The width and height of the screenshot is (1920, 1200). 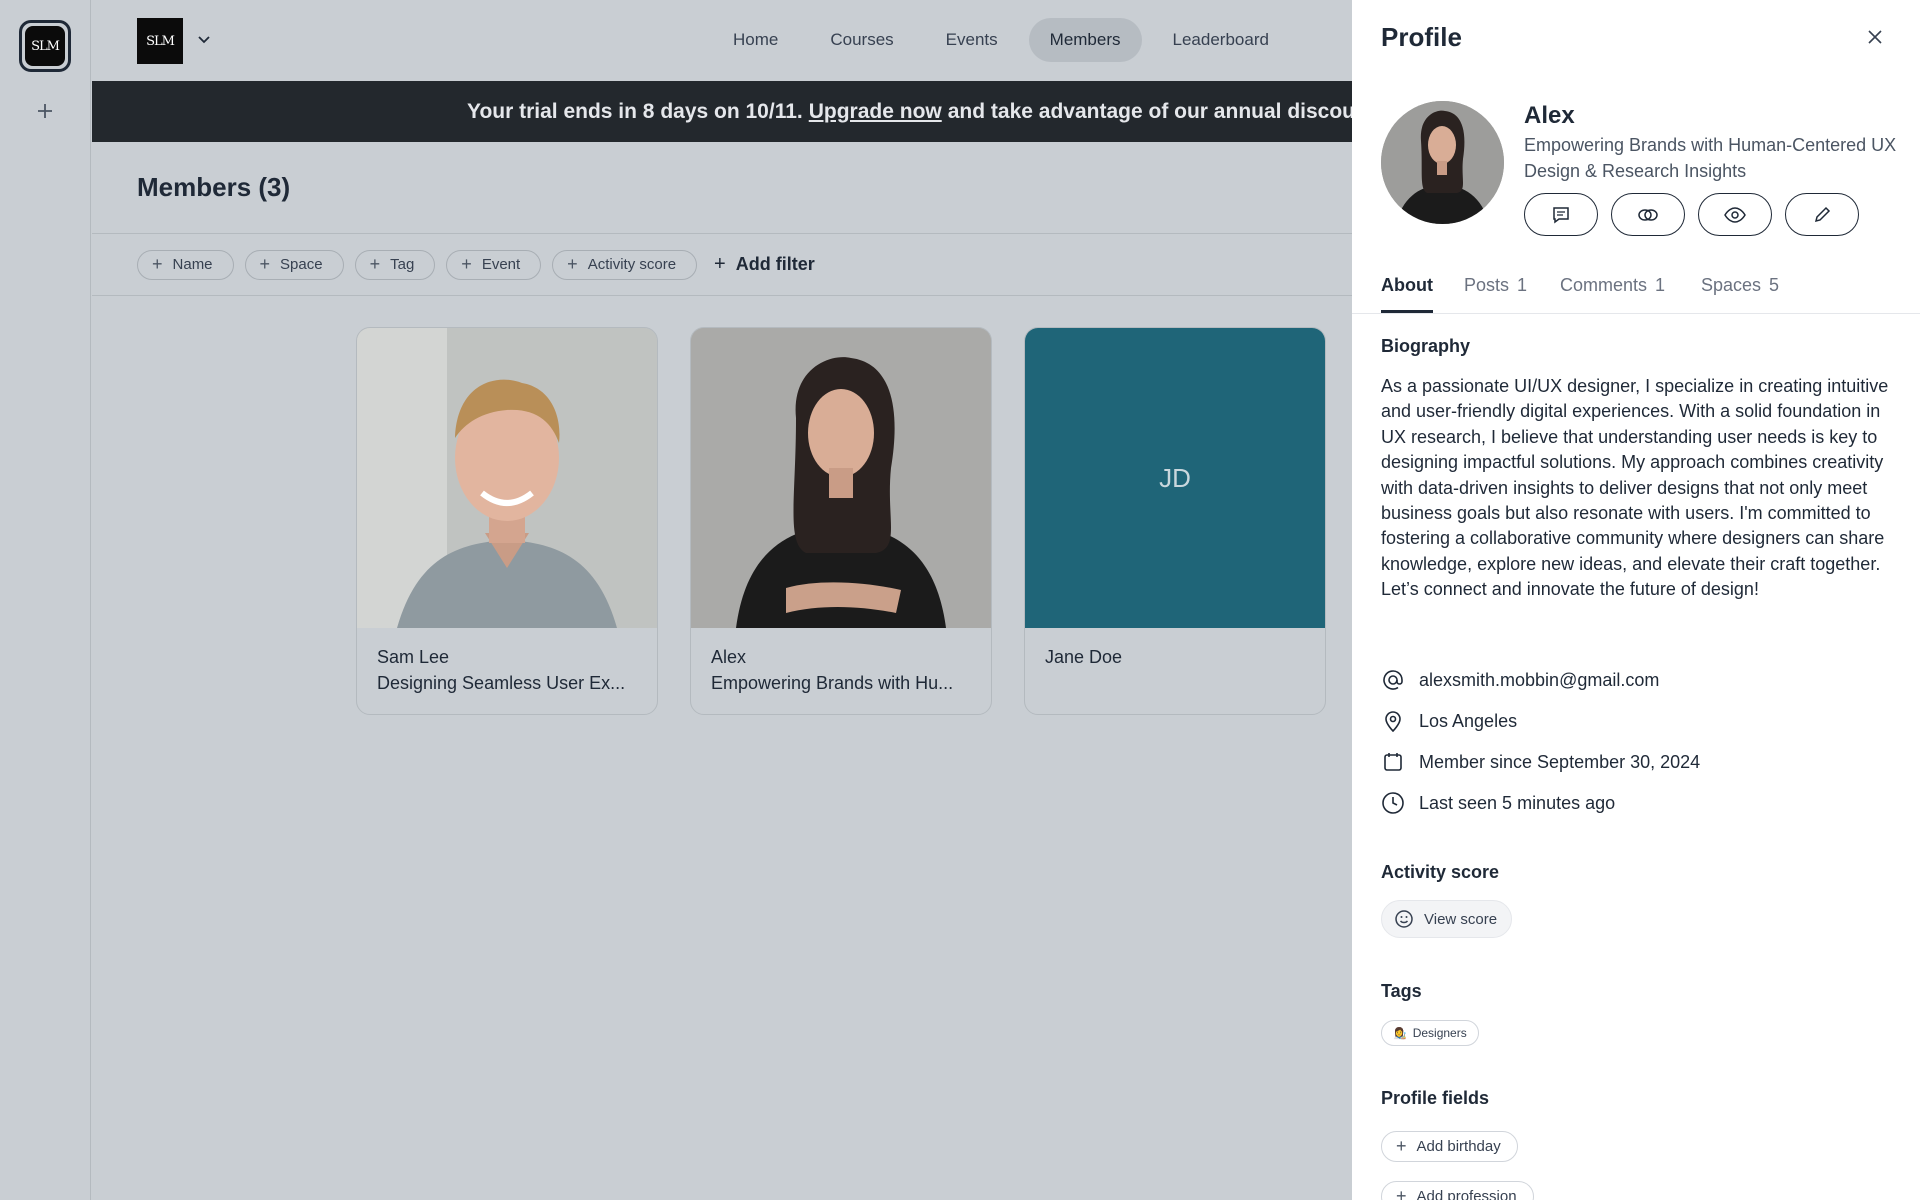 I want to click on filter-tag: + Tag, so click(x=395, y=264).